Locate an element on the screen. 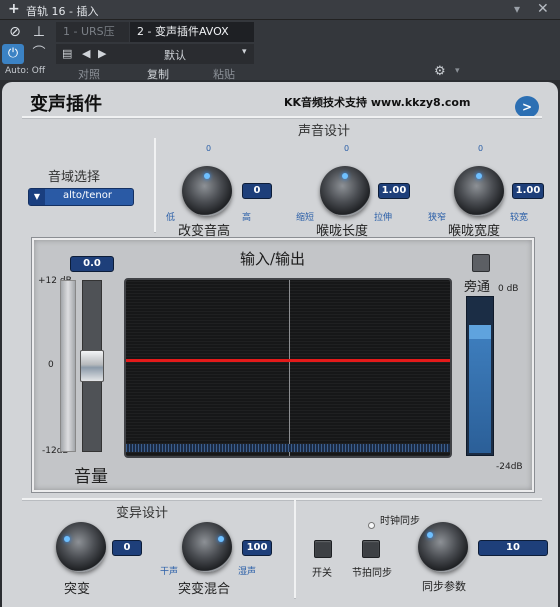  tab-urs-compressor: 1 - URS压缩 is located at coordinates (92, 40).